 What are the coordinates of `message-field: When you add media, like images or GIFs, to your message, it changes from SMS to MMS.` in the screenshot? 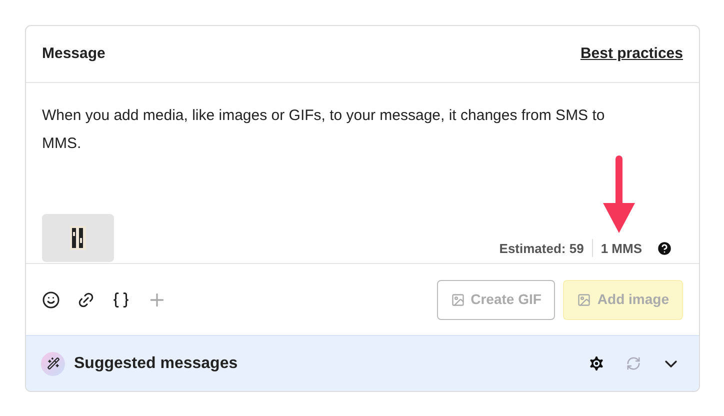 It's located at (334, 140).